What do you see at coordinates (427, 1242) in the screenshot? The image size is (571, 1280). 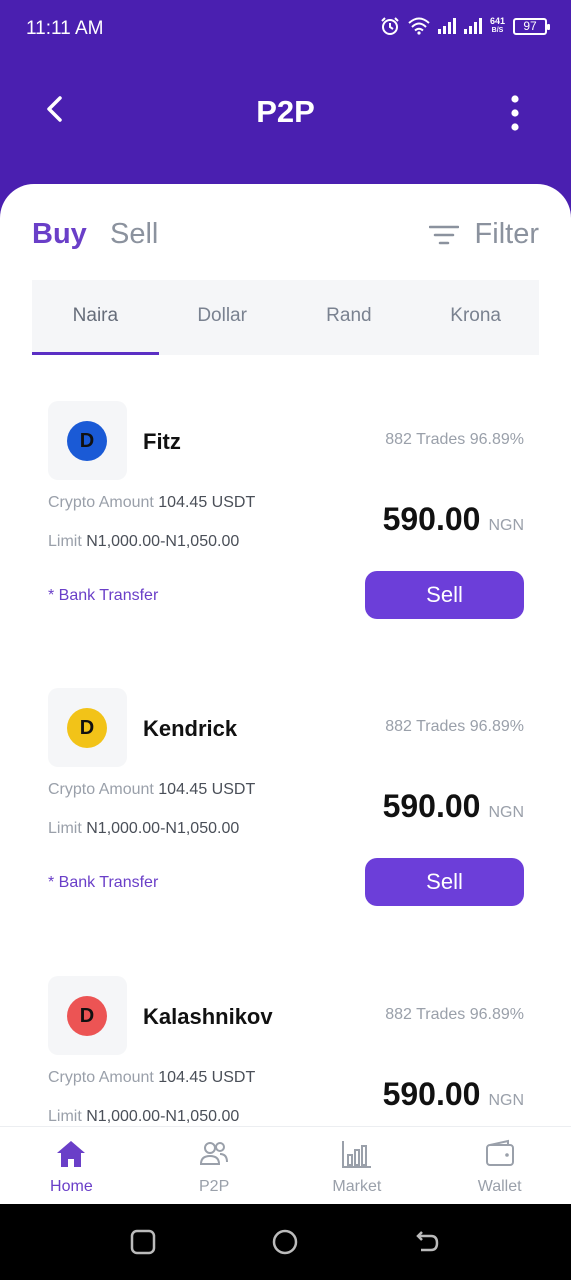 I see `back-arrow-icon` at bounding box center [427, 1242].